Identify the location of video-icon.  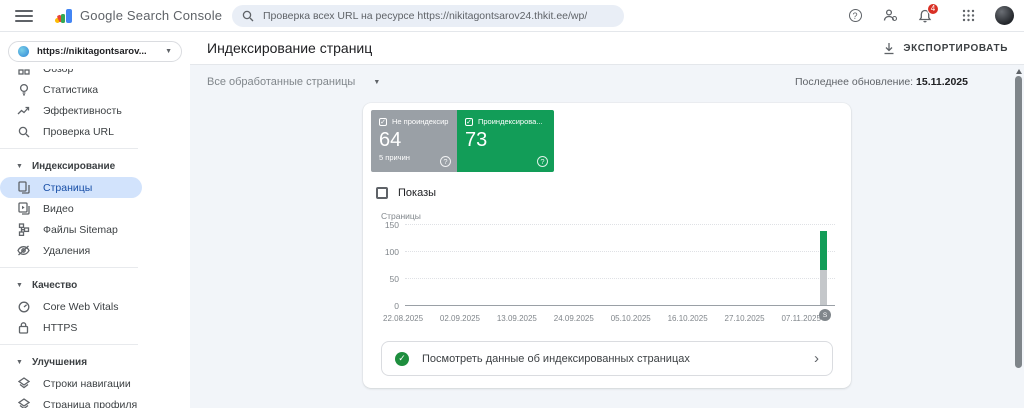
(23, 208).